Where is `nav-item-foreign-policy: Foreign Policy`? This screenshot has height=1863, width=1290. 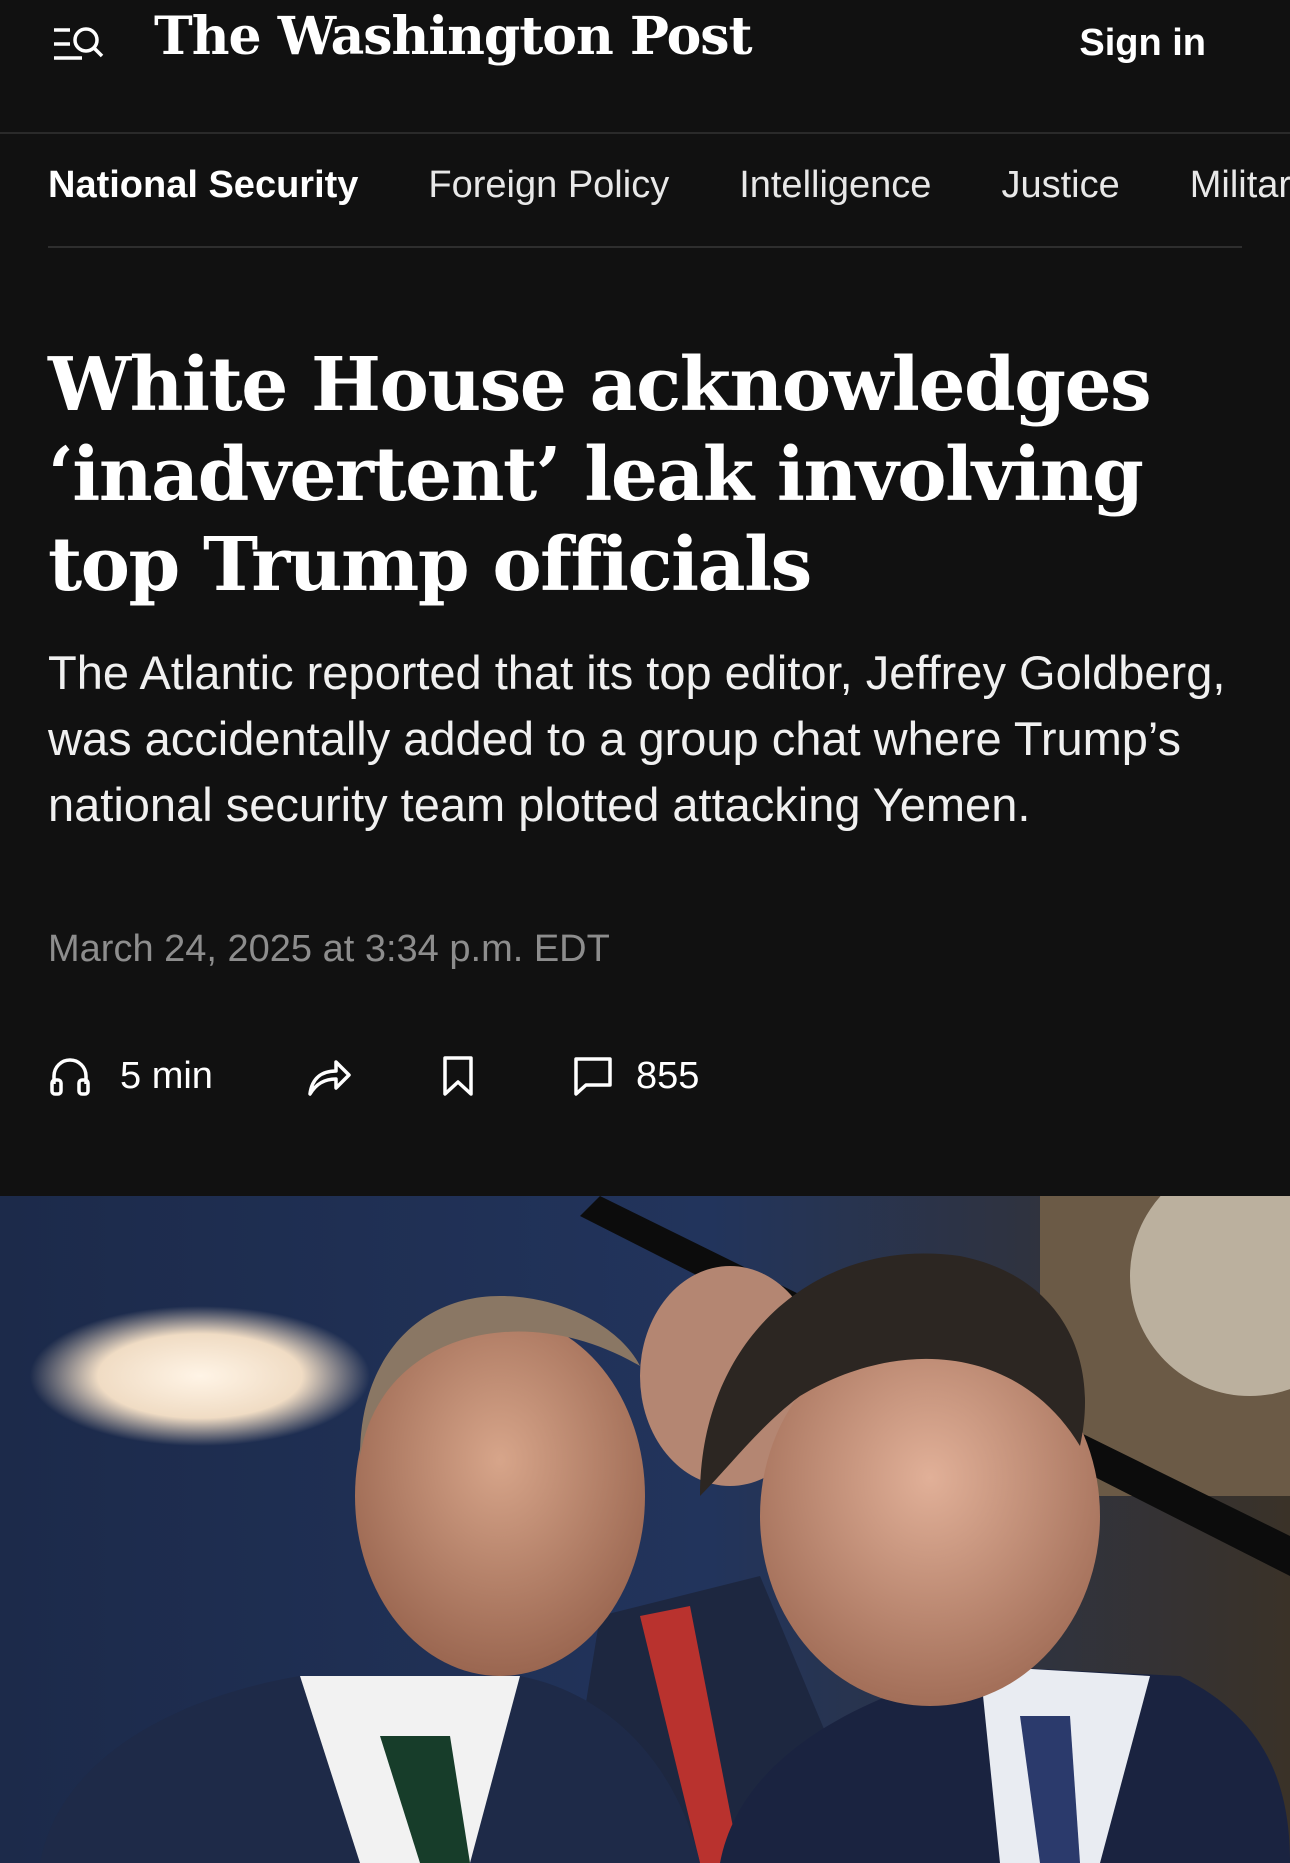
nav-item-foreign-policy: Foreign Policy is located at coordinates (548, 185).